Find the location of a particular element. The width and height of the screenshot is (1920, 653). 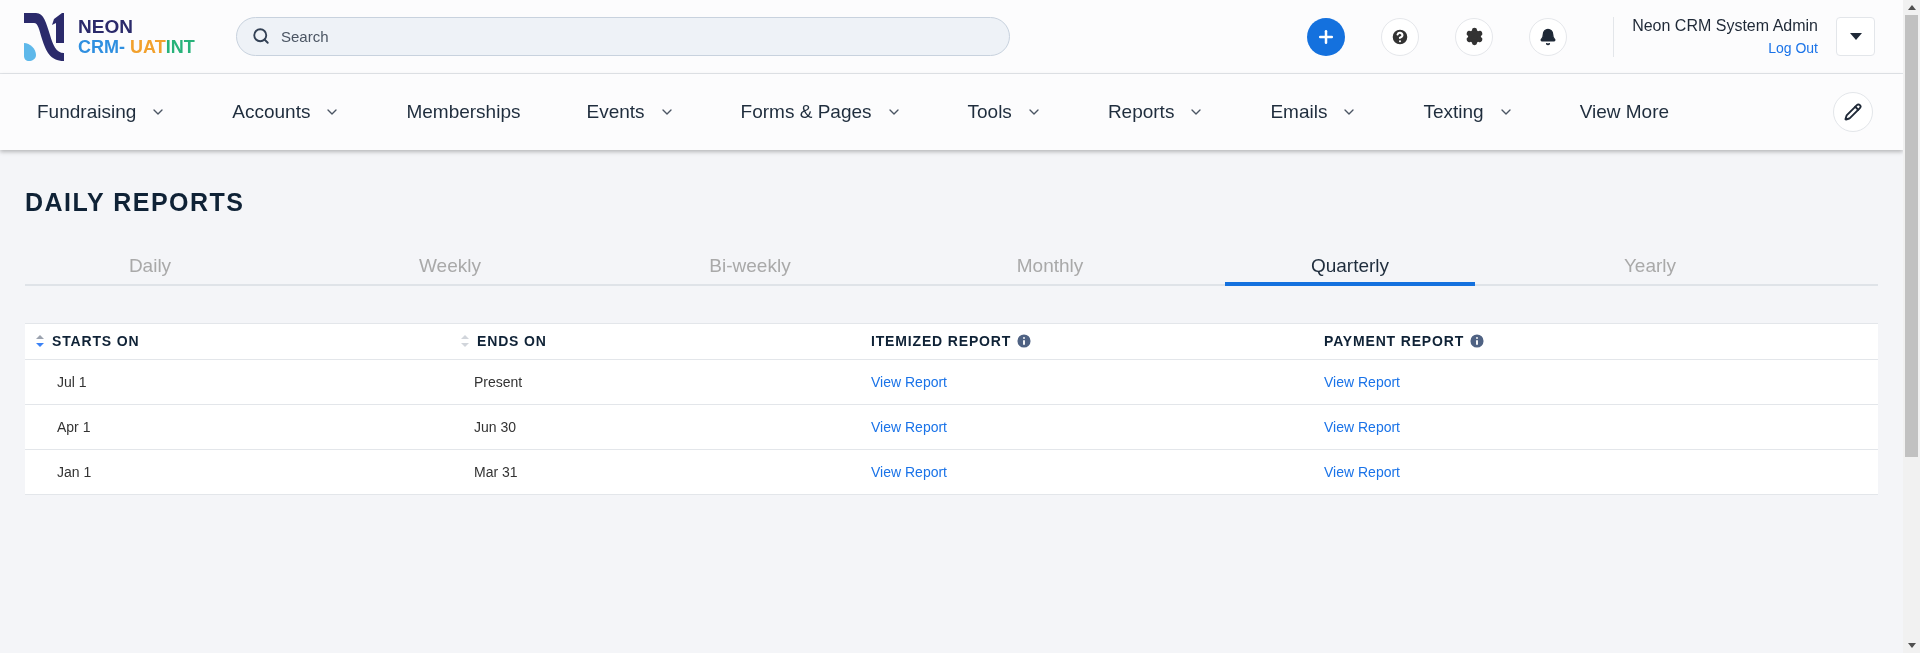

nav-item: Tools is located at coordinates (1004, 112).